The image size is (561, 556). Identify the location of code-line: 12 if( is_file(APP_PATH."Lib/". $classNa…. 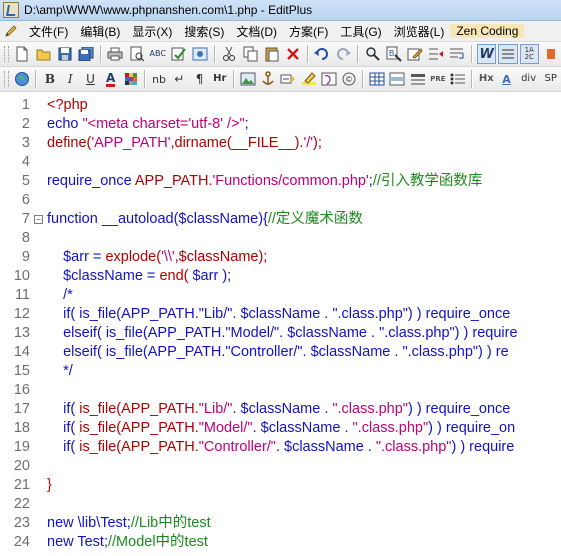
(280, 314).